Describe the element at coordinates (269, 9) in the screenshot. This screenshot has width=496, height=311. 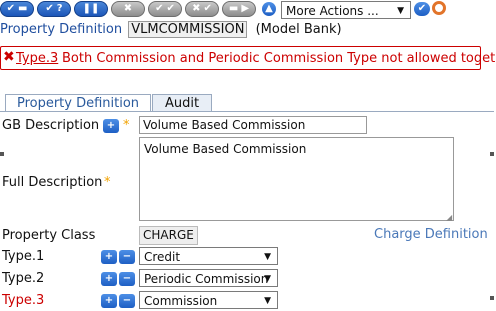
I see `up-arrow-icon: ▲` at that location.